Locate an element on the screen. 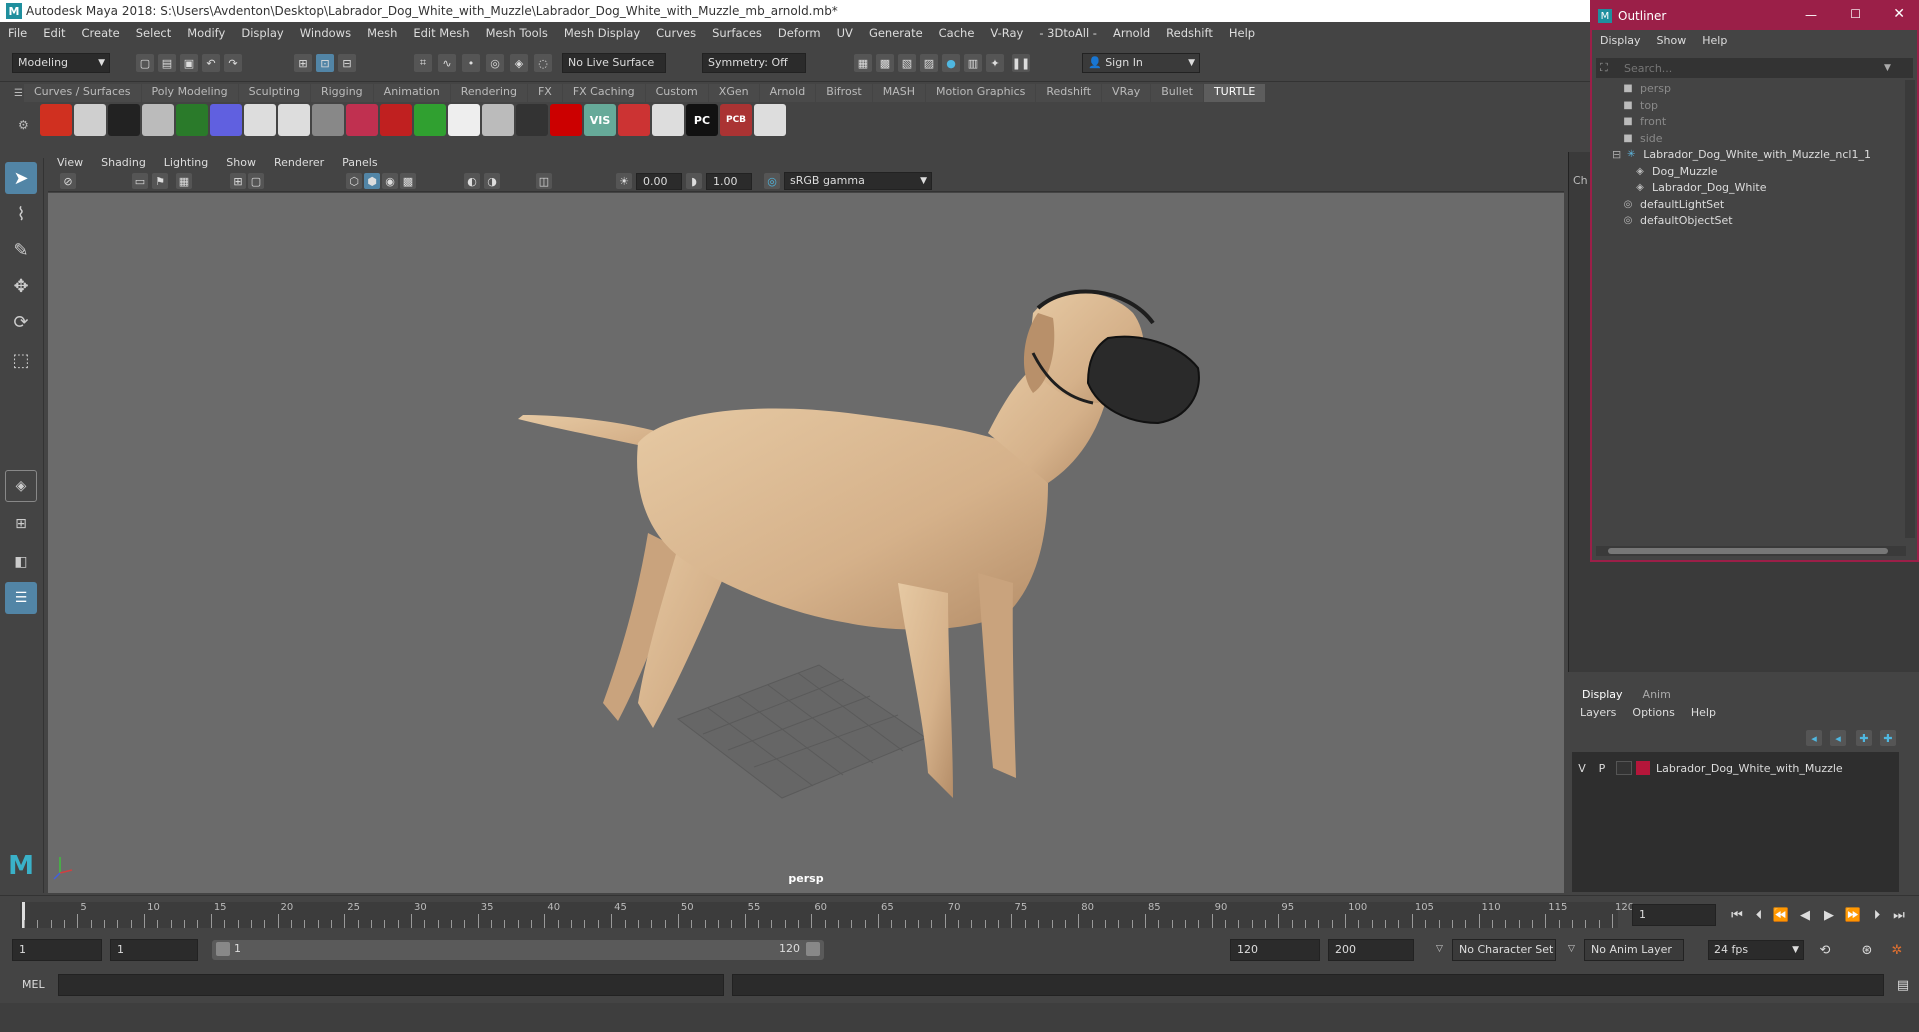 The width and height of the screenshot is (1919, 1032). snap-grid-icon: ⌗ is located at coordinates (423, 63).